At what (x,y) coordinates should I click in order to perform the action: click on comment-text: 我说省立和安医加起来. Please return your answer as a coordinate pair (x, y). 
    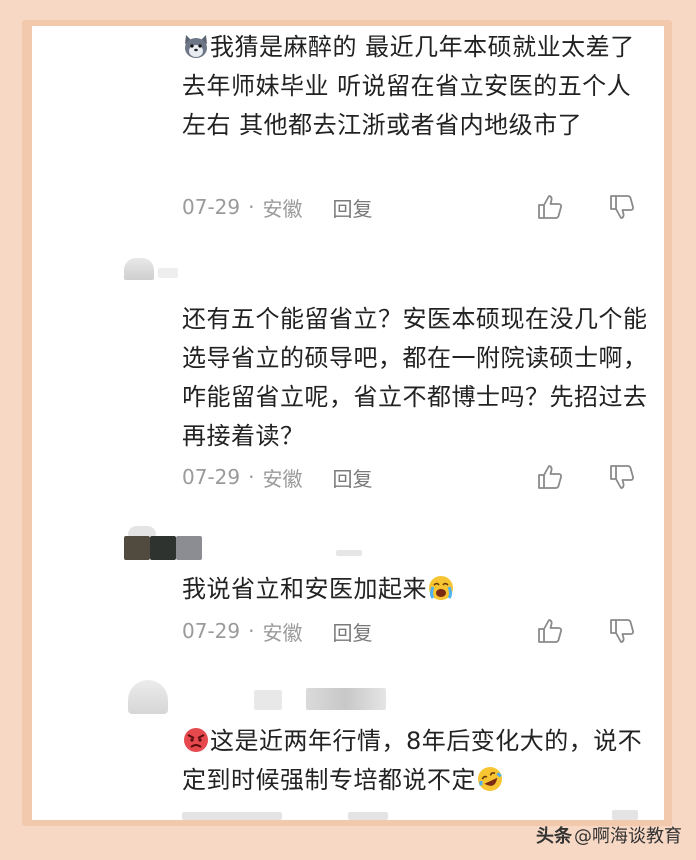
    Looking at the image, I should click on (417, 589).